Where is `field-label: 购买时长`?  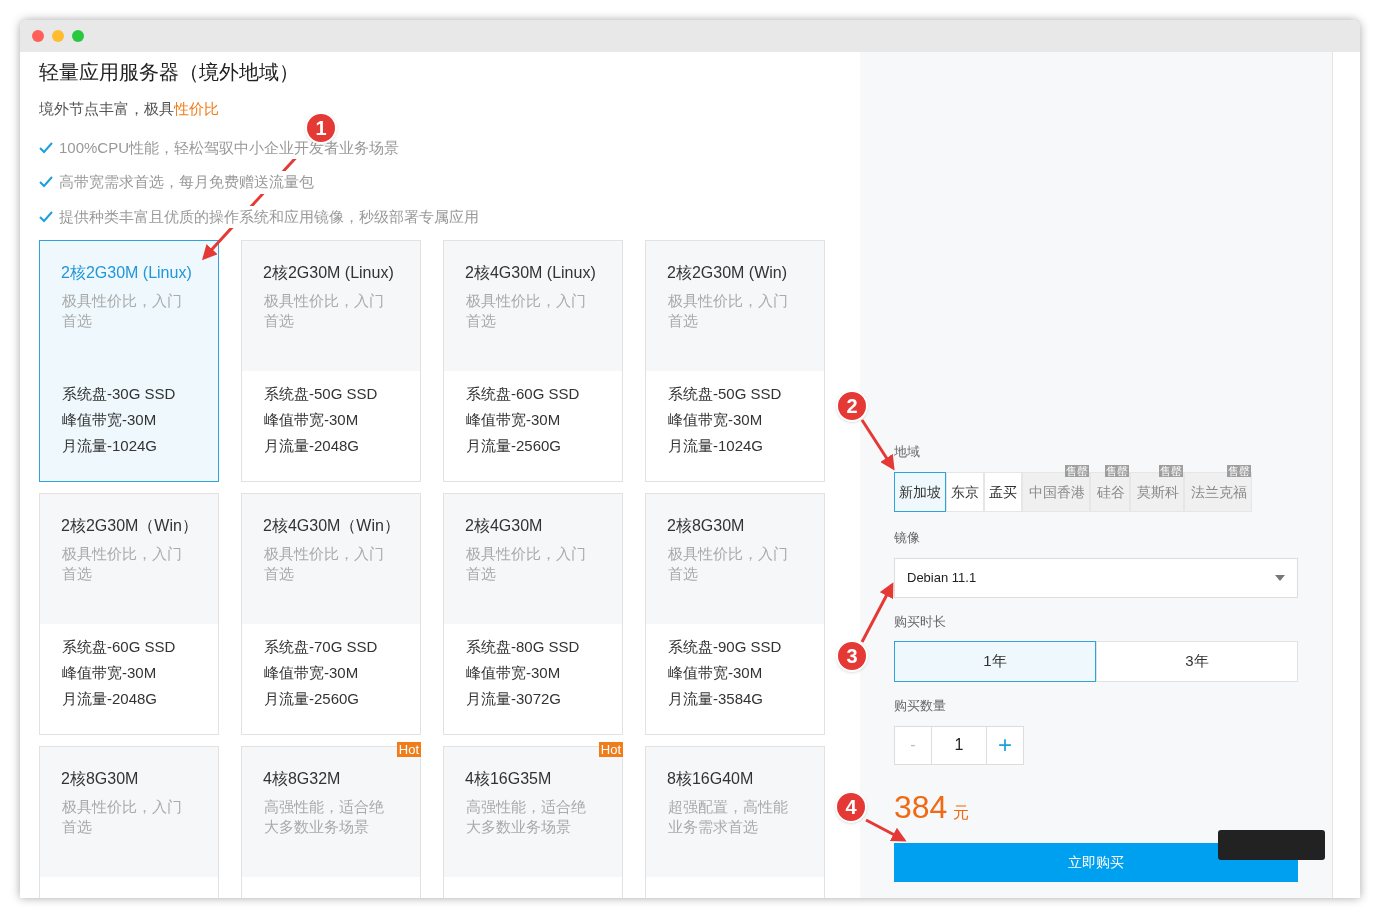
field-label: 购买时长 is located at coordinates (920, 621).